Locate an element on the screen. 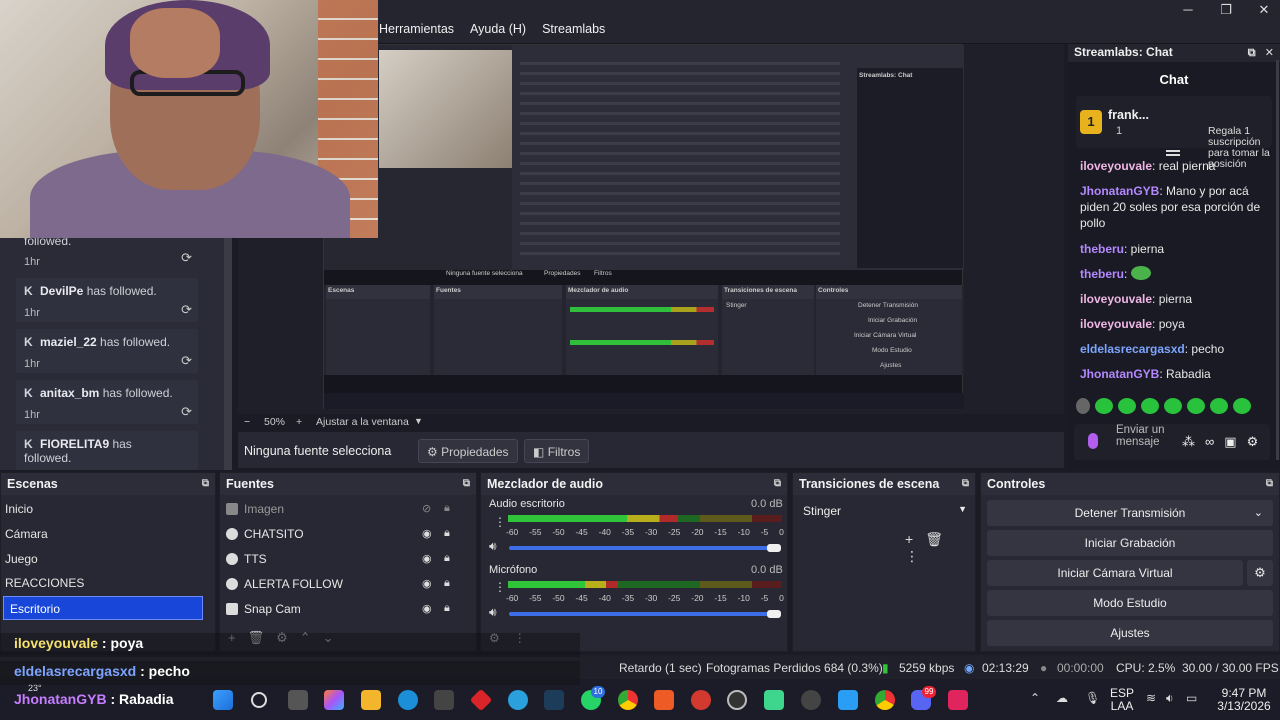 Image resolution: width=1280 pixels, height=720 pixels. wifi-icon: ≋ is located at coordinates (1151, 698).